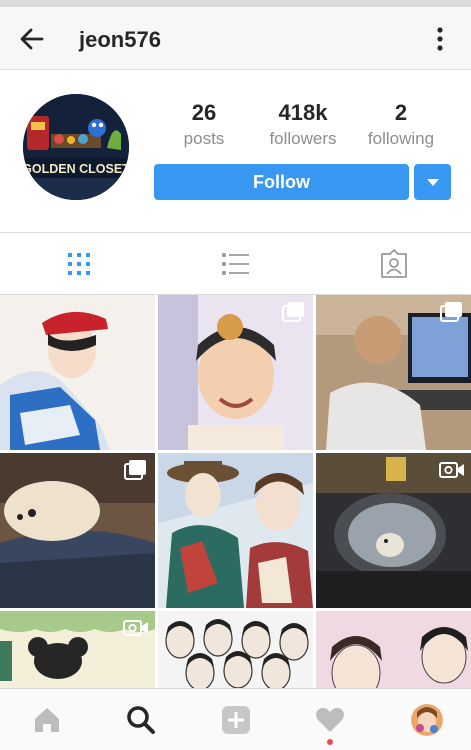 This screenshot has height=750, width=471. What do you see at coordinates (281, 182) in the screenshot?
I see `follow-button: Follow` at bounding box center [281, 182].